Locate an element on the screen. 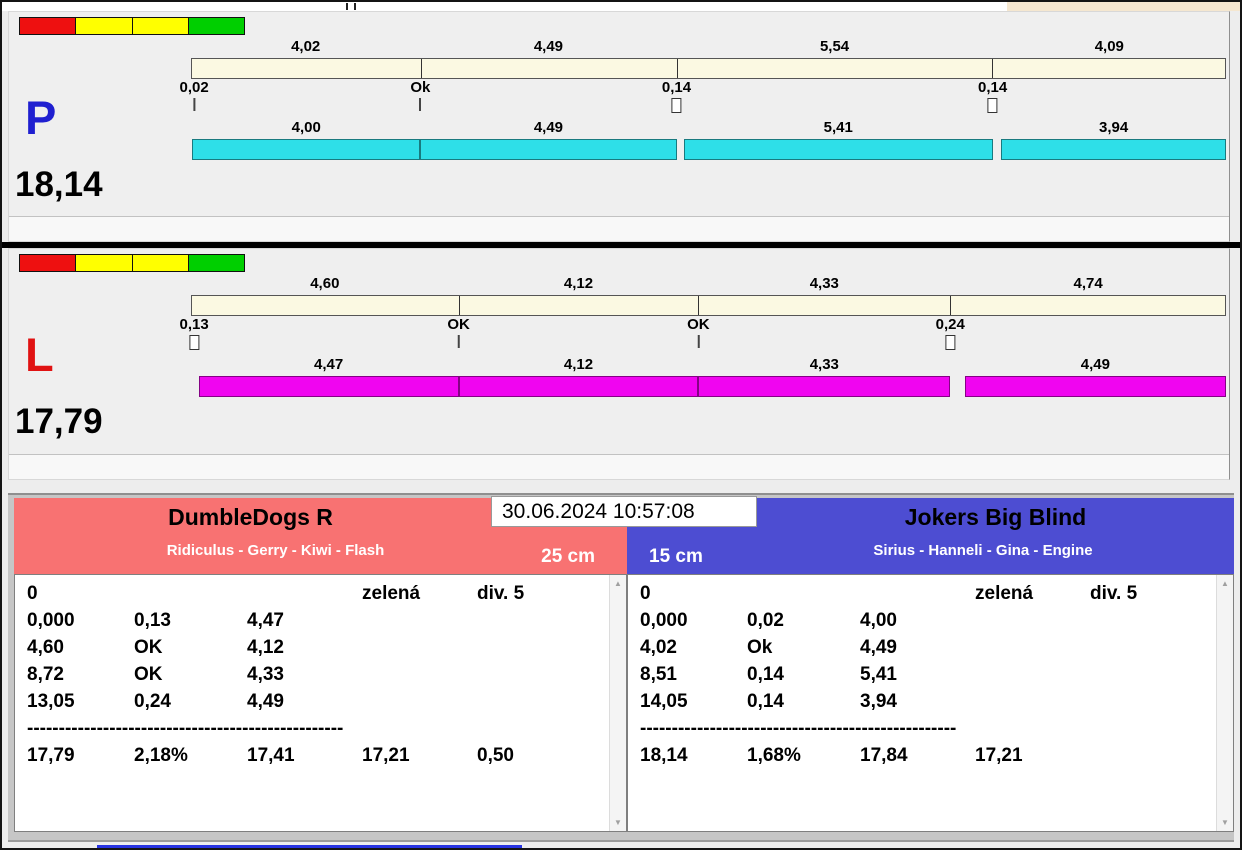  split-time-label: 4,60 is located at coordinates (325, 283).